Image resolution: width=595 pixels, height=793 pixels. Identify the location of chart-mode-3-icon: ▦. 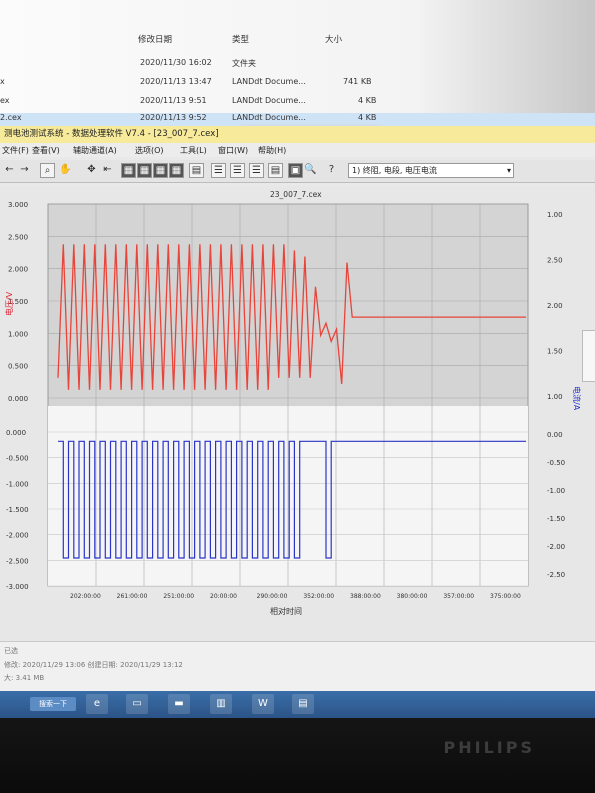
(160, 170).